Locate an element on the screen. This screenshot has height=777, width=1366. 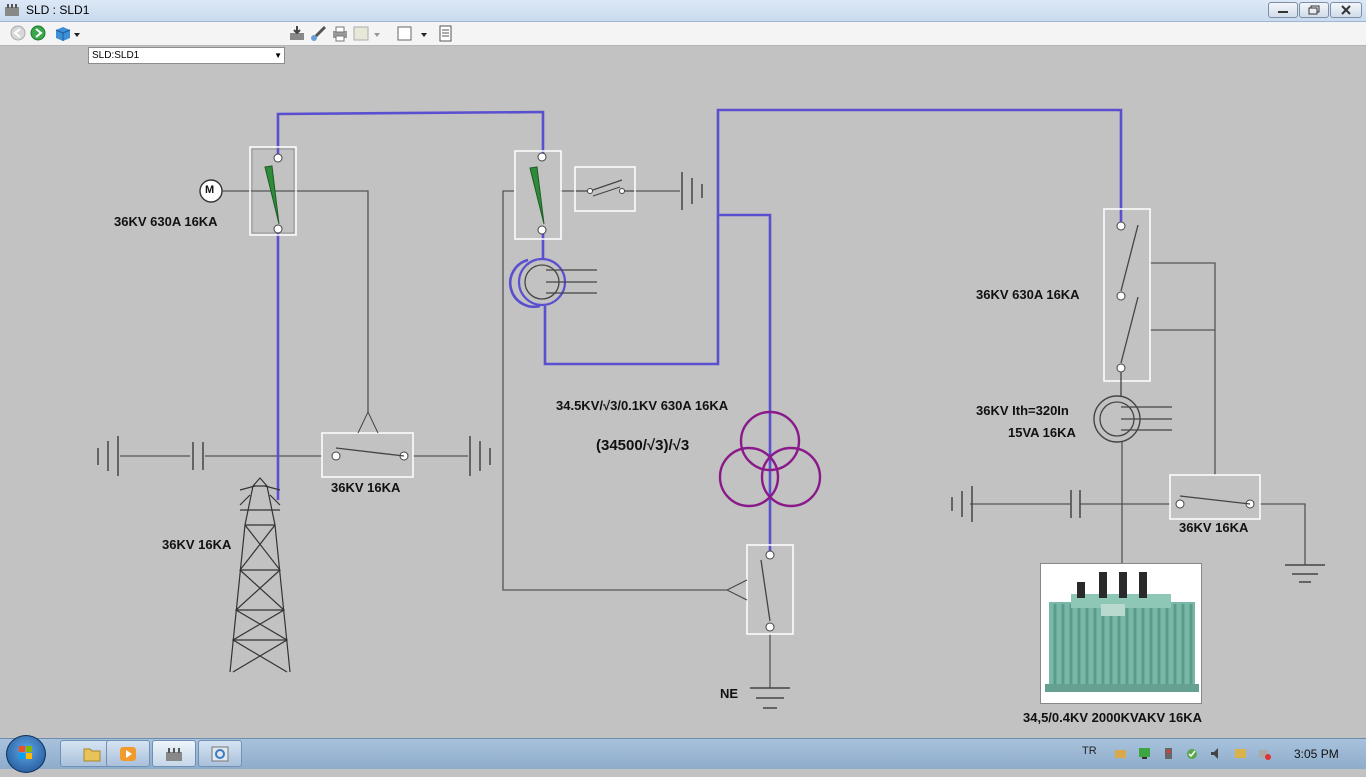
clock: 3:05 PM is located at coordinates (1316, 754).